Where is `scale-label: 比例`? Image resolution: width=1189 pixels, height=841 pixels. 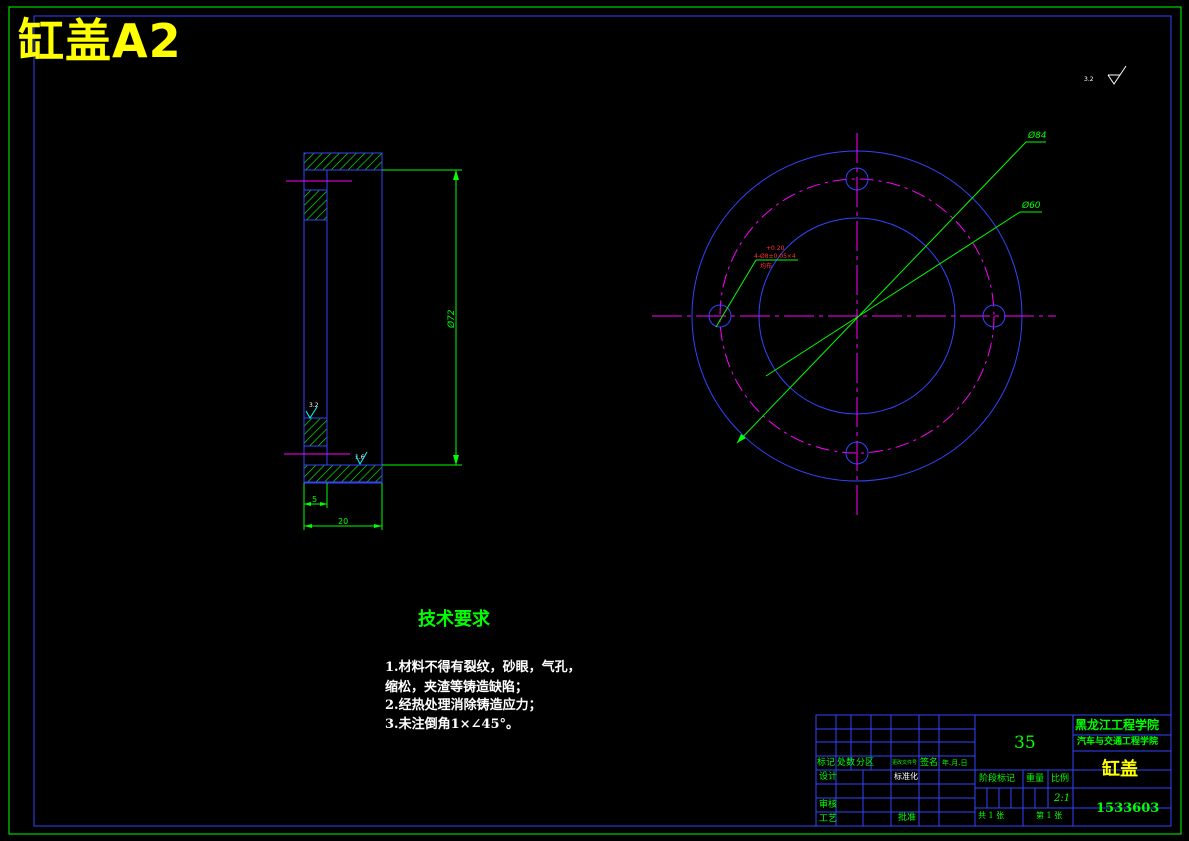
scale-label: 比例 is located at coordinates (1060, 779).